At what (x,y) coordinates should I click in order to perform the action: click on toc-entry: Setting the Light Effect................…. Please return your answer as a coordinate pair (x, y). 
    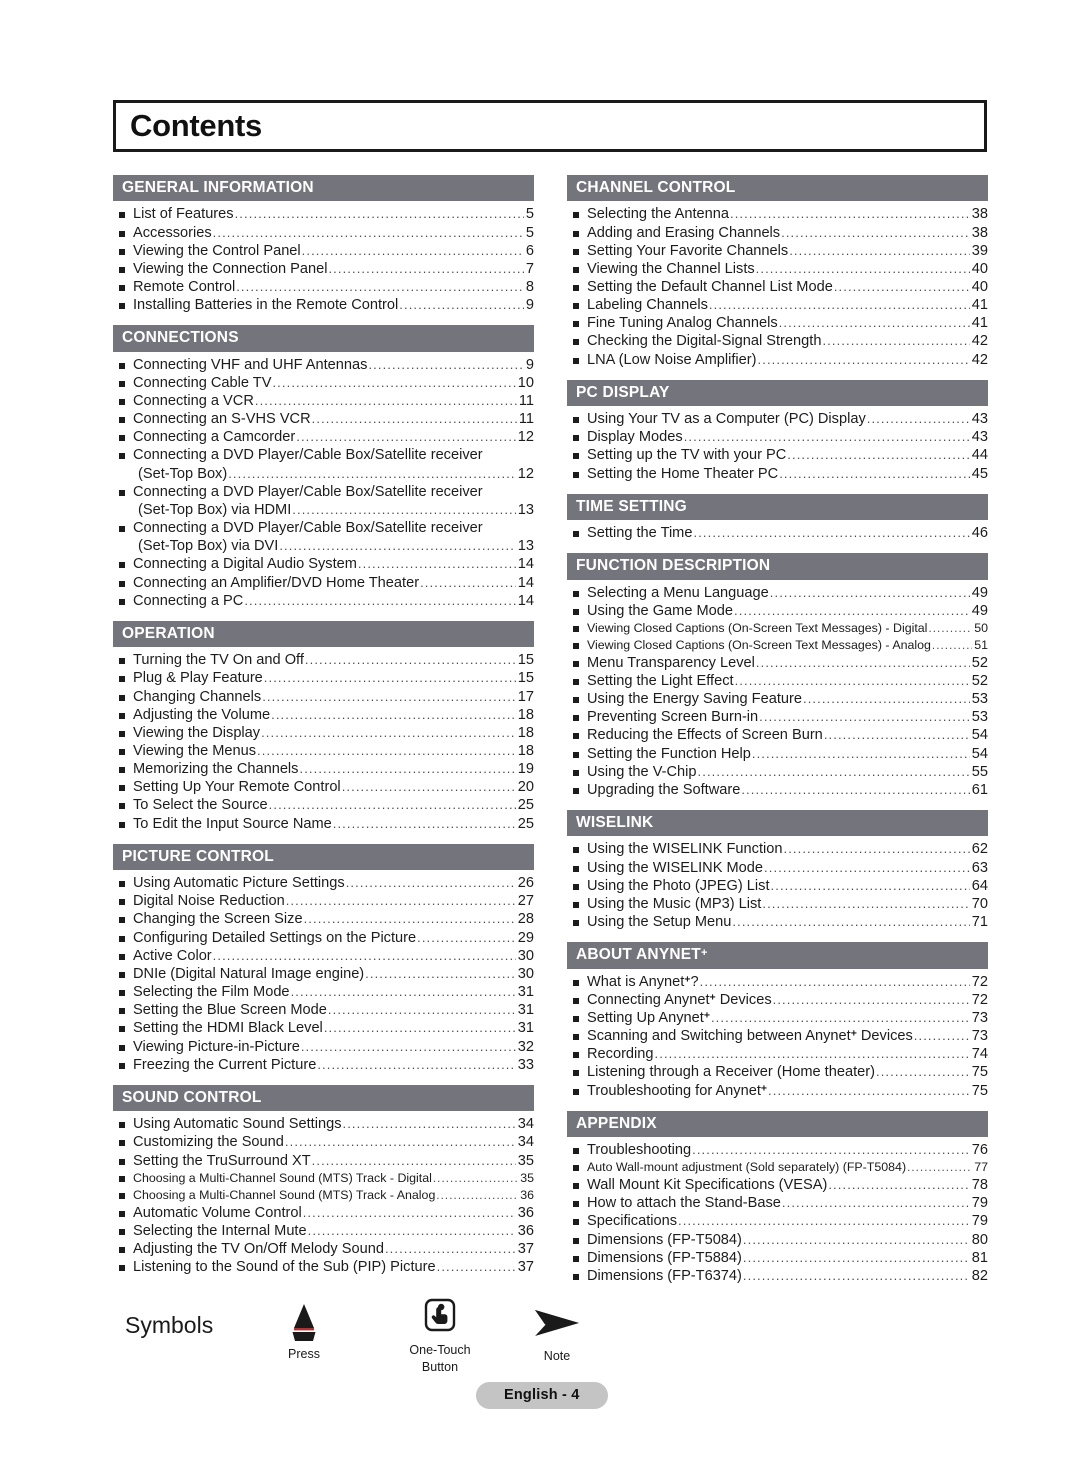
    Looking at the image, I should click on (777, 681).